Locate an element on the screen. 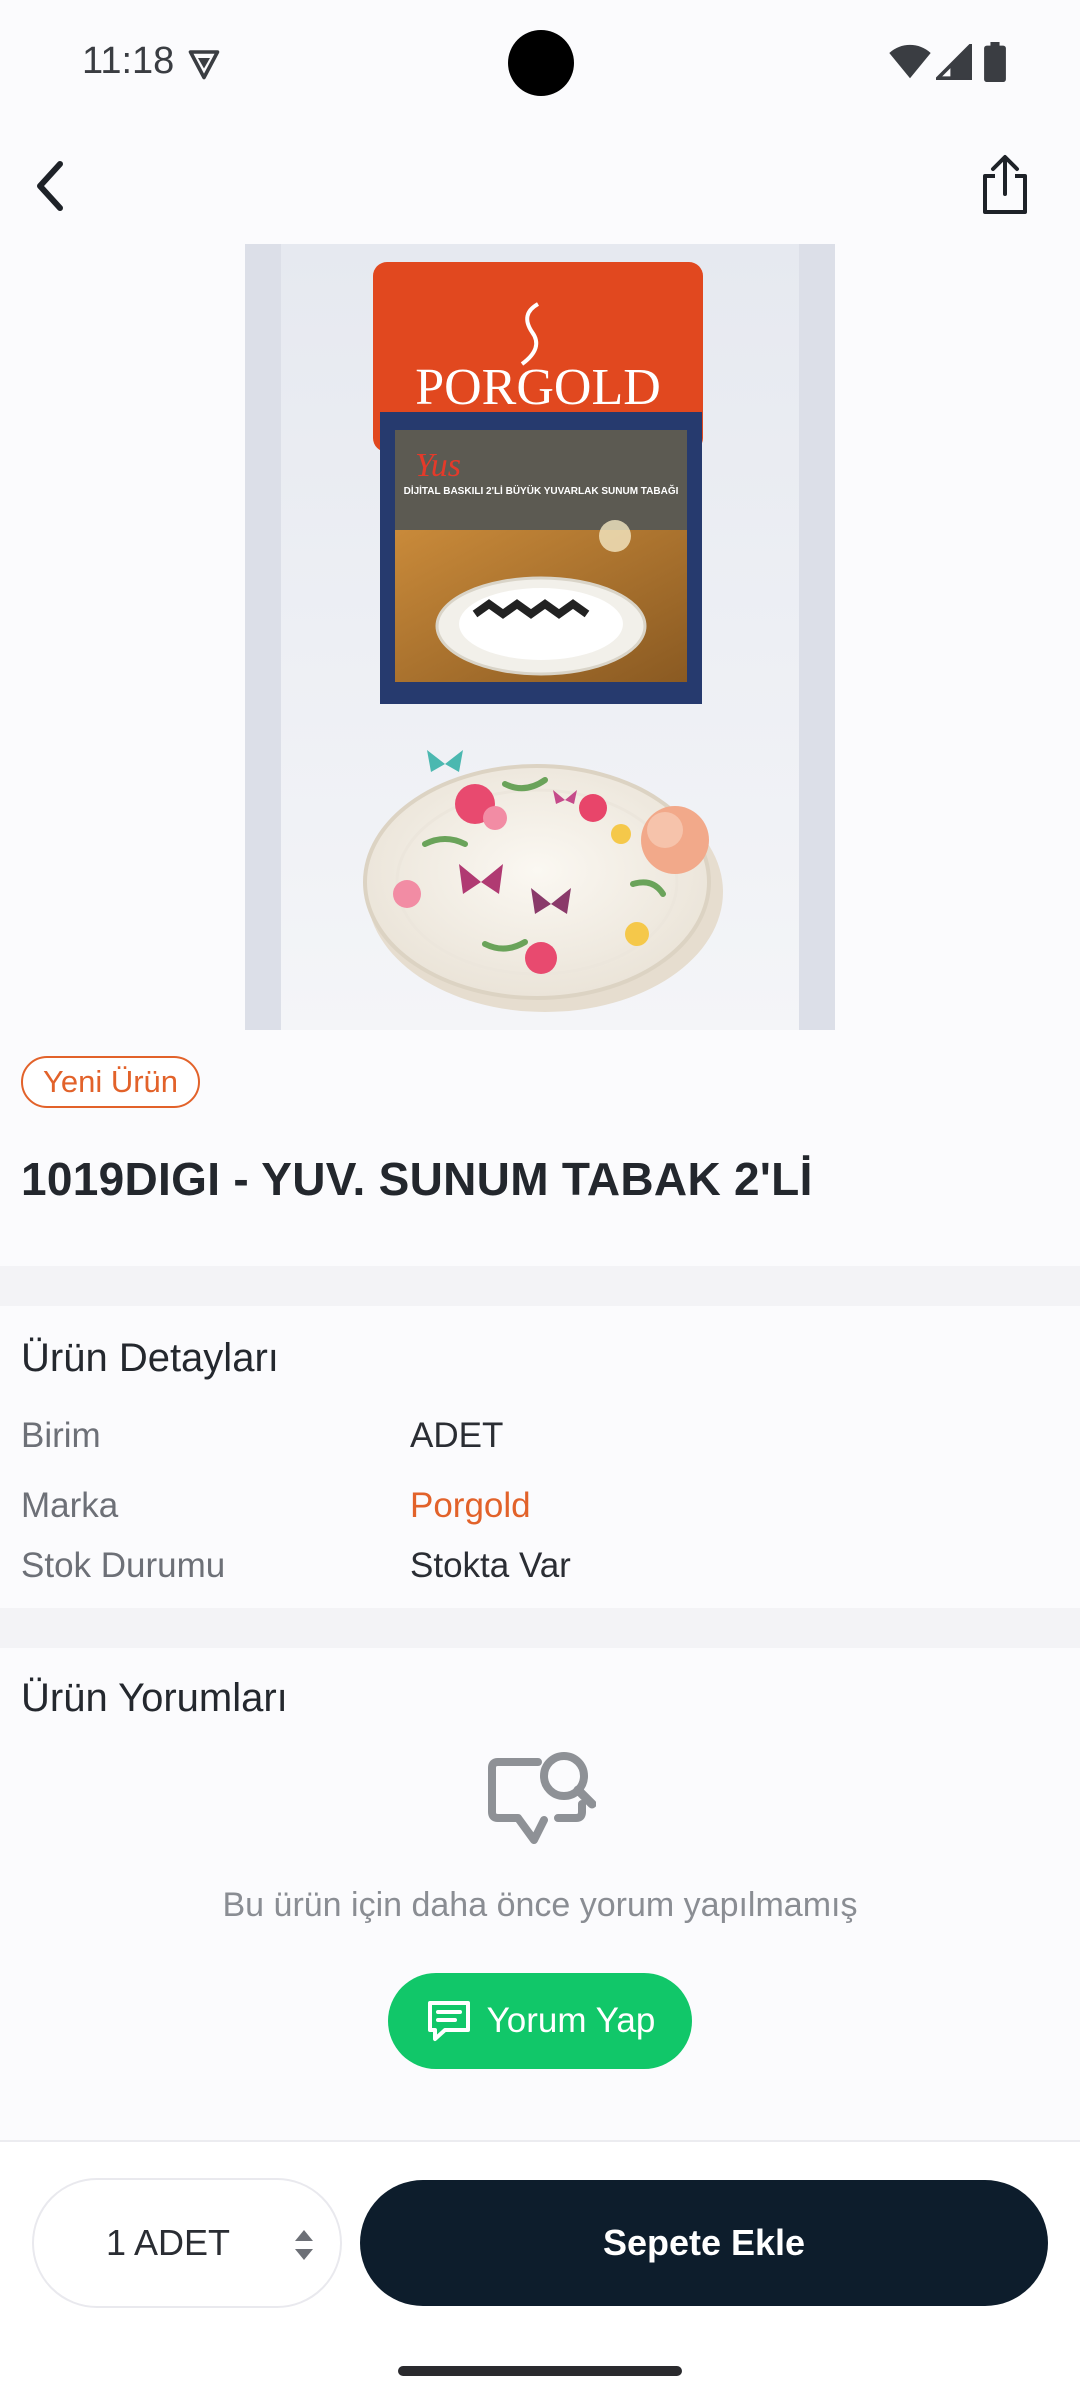 This screenshot has height=2402, width=1080. no-reviews-message: Bu ürün için daha önce yorum yapılmamış is located at coordinates (540, 1905).